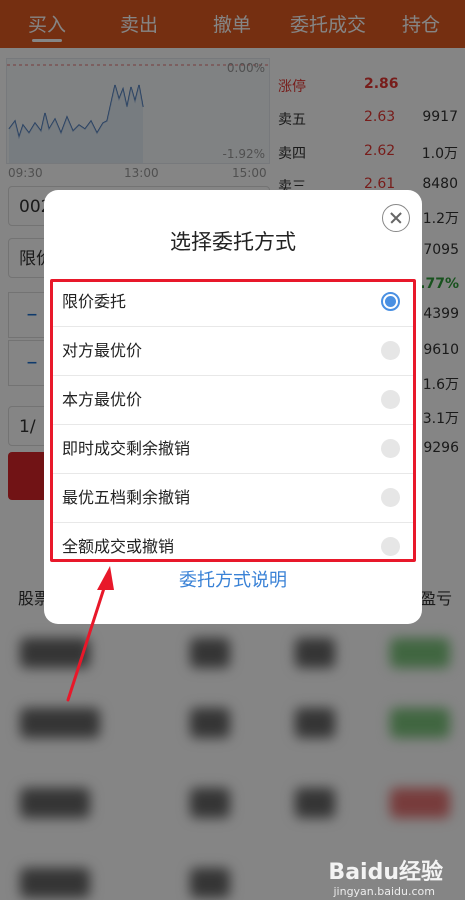  Describe the element at coordinates (385, 872) in the screenshot. I see `baidu-logo: Baidu经验` at that location.